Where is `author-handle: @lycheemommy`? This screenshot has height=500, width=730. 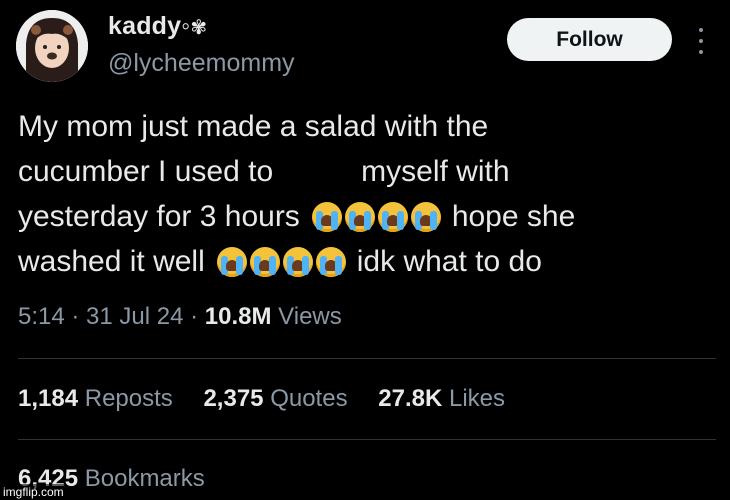
author-handle: @lycheemommy is located at coordinates (201, 63).